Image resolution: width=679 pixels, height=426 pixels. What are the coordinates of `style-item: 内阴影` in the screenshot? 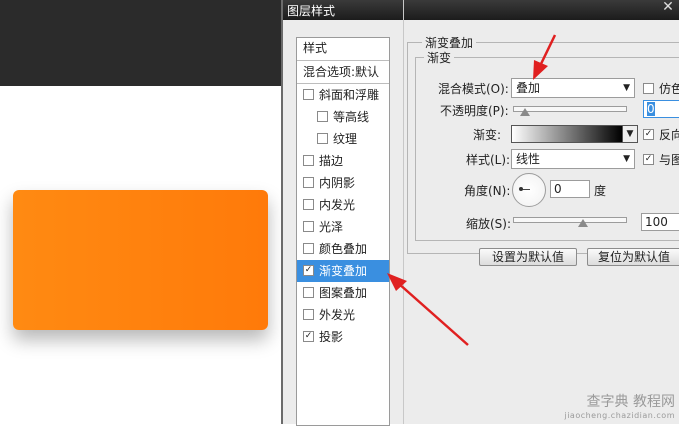 It's located at (343, 183).